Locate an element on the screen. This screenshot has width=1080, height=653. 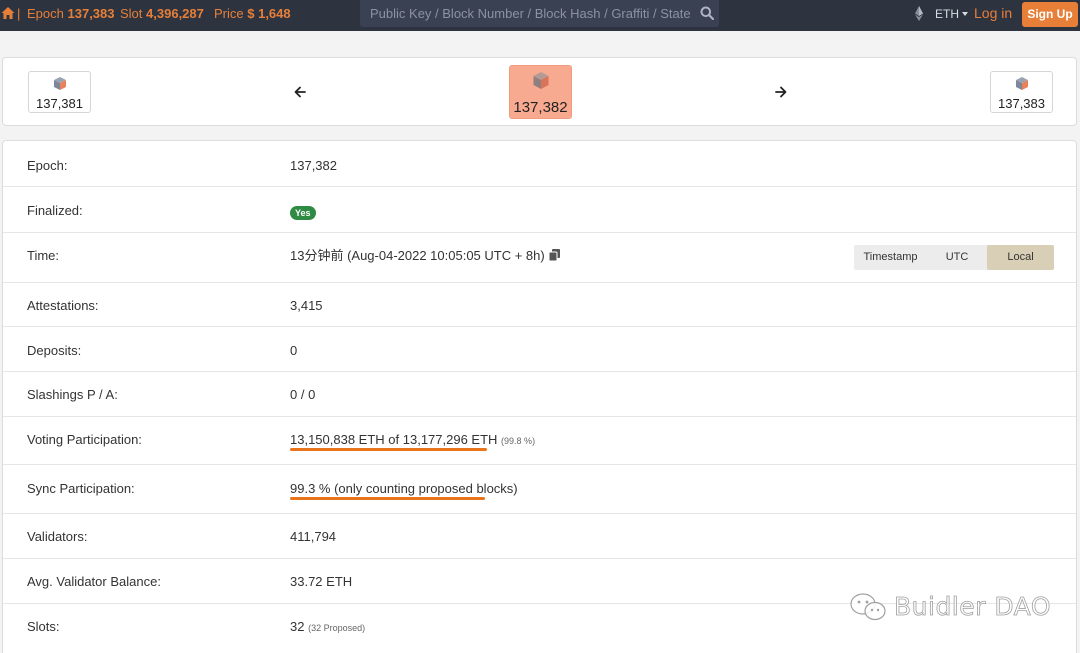
price-value: $ 1,648 is located at coordinates (269, 13).